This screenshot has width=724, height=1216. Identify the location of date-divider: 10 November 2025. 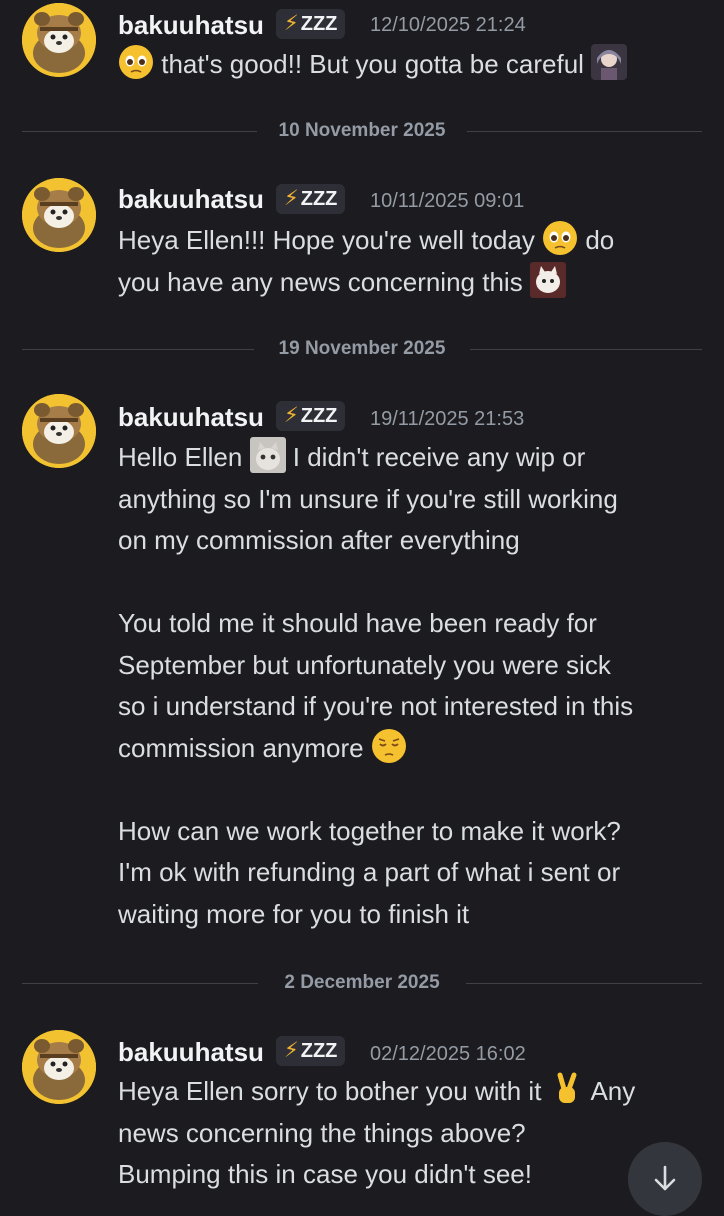
(362, 131).